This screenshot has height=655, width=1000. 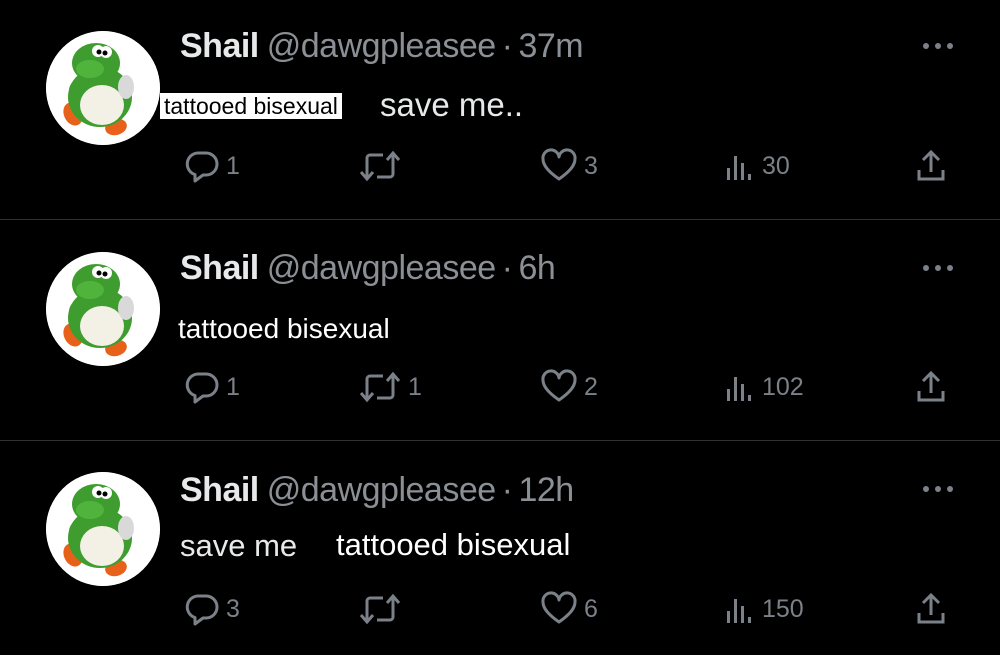 I want to click on reply-button: 3, so click(x=212, y=609).